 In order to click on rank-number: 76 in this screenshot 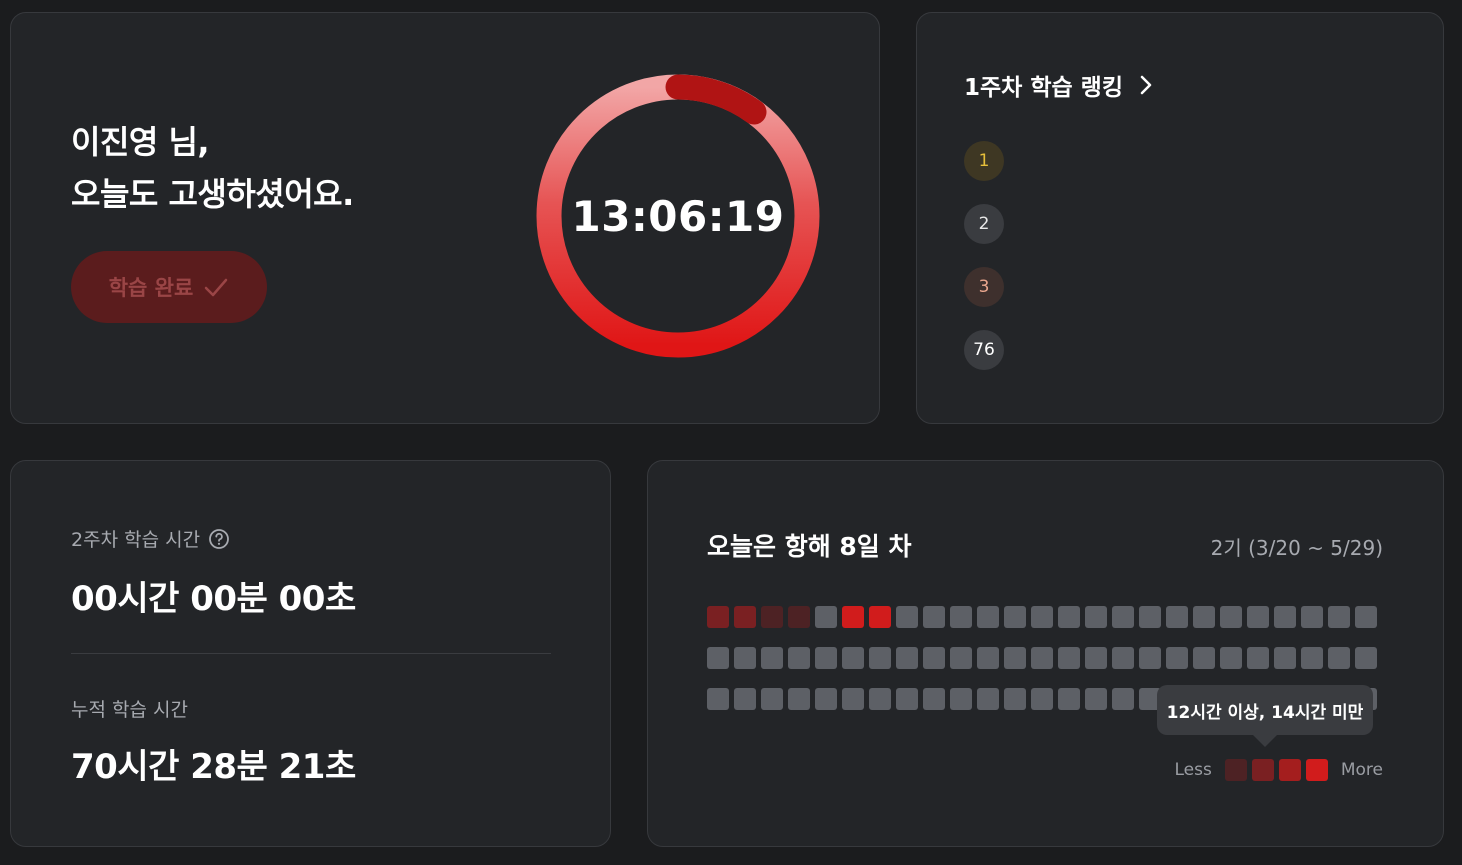, I will do `click(984, 350)`.